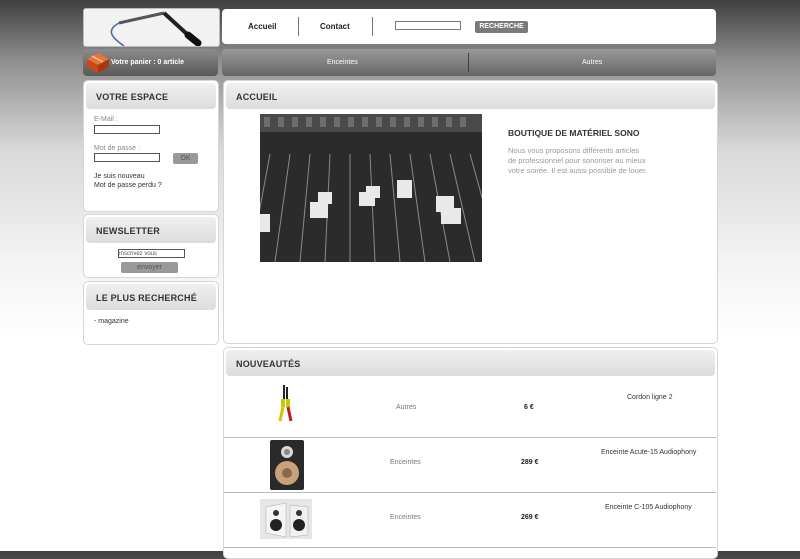 This screenshot has height=559, width=800. What do you see at coordinates (648, 452) in the screenshot?
I see `product-name: Enceinte Acute-15 Audiophony` at bounding box center [648, 452].